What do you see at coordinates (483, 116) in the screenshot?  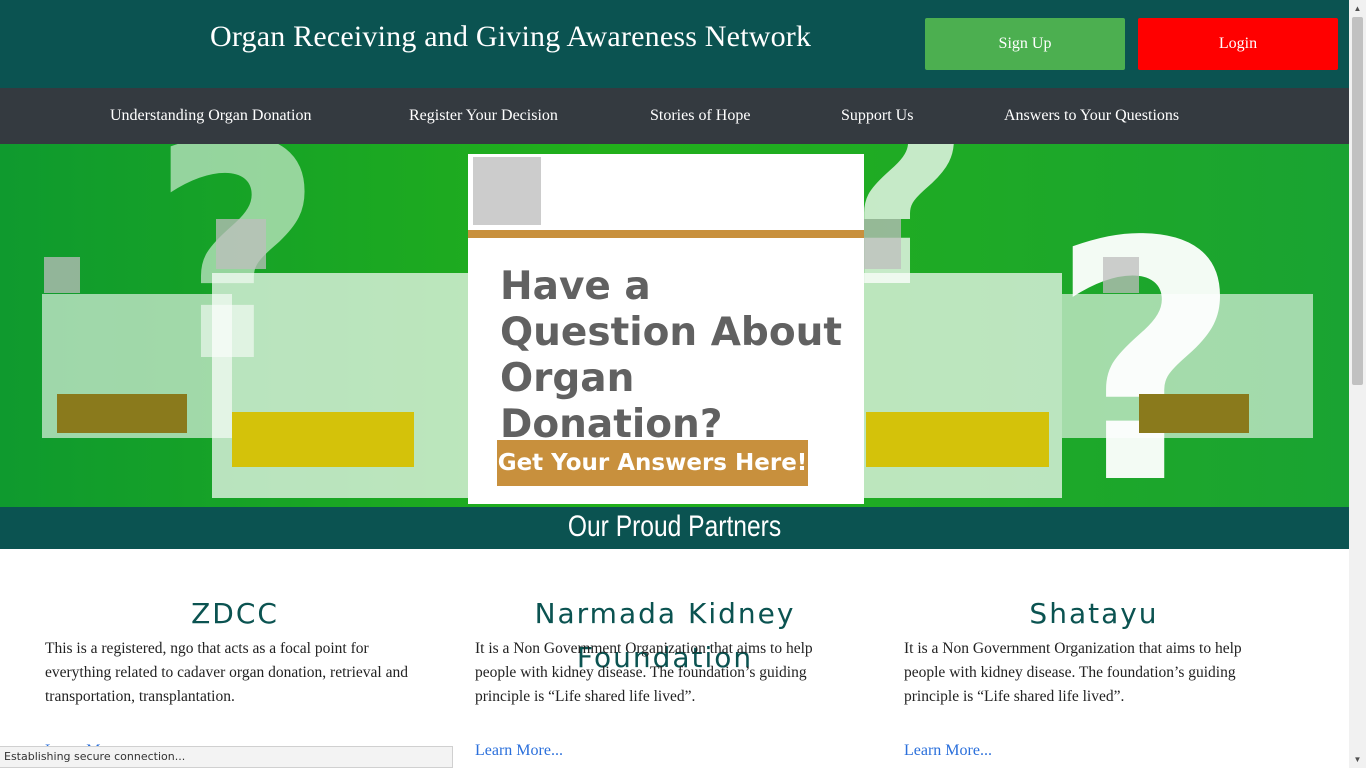 I see `nav-item-register-your-decision: Register Your Decision` at bounding box center [483, 116].